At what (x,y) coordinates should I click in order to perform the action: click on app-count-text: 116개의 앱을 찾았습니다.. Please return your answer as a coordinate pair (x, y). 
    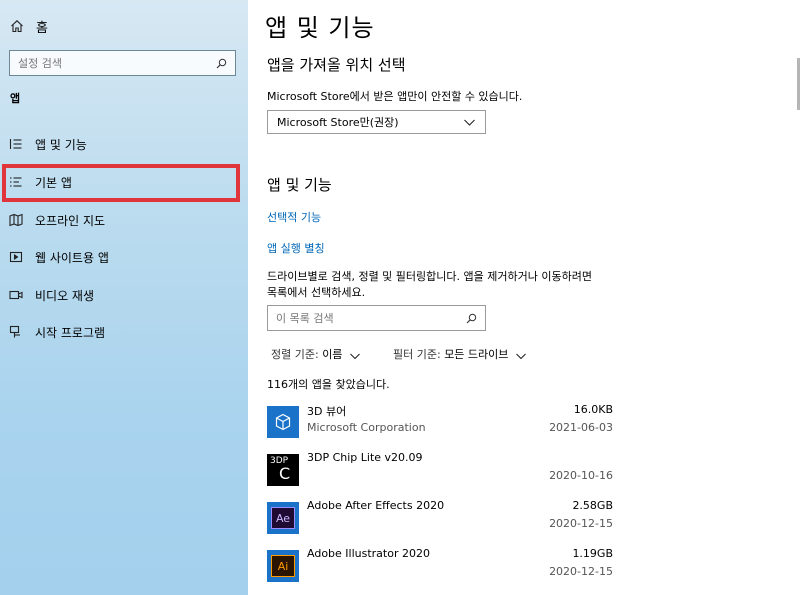
    Looking at the image, I should click on (328, 384).